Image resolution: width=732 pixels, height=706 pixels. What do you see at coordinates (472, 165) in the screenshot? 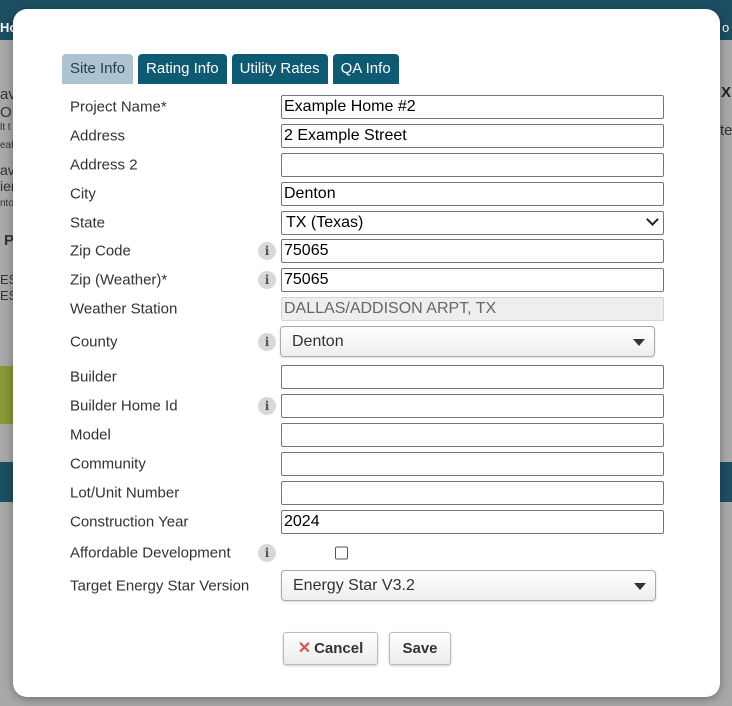
I see `address2-input` at bounding box center [472, 165].